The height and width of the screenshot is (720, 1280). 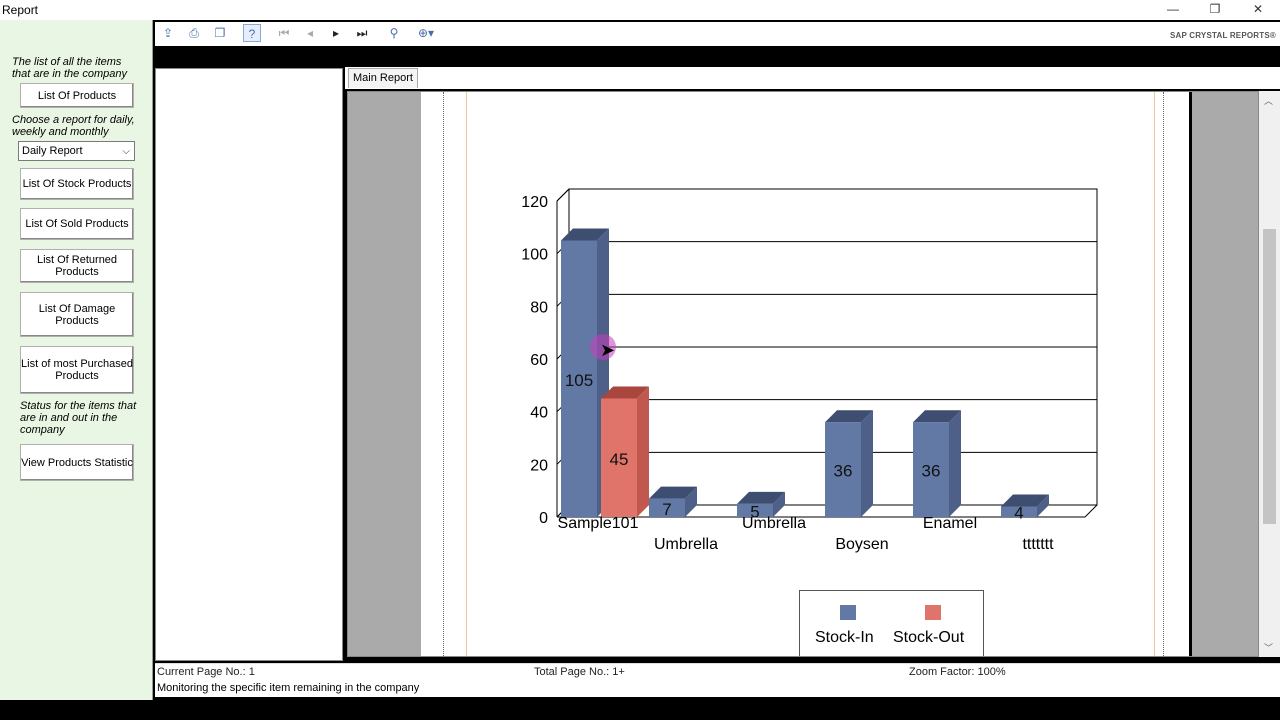 What do you see at coordinates (77, 370) in the screenshot?
I see `list-of-most-purchased-button: List of most Purchased Products` at bounding box center [77, 370].